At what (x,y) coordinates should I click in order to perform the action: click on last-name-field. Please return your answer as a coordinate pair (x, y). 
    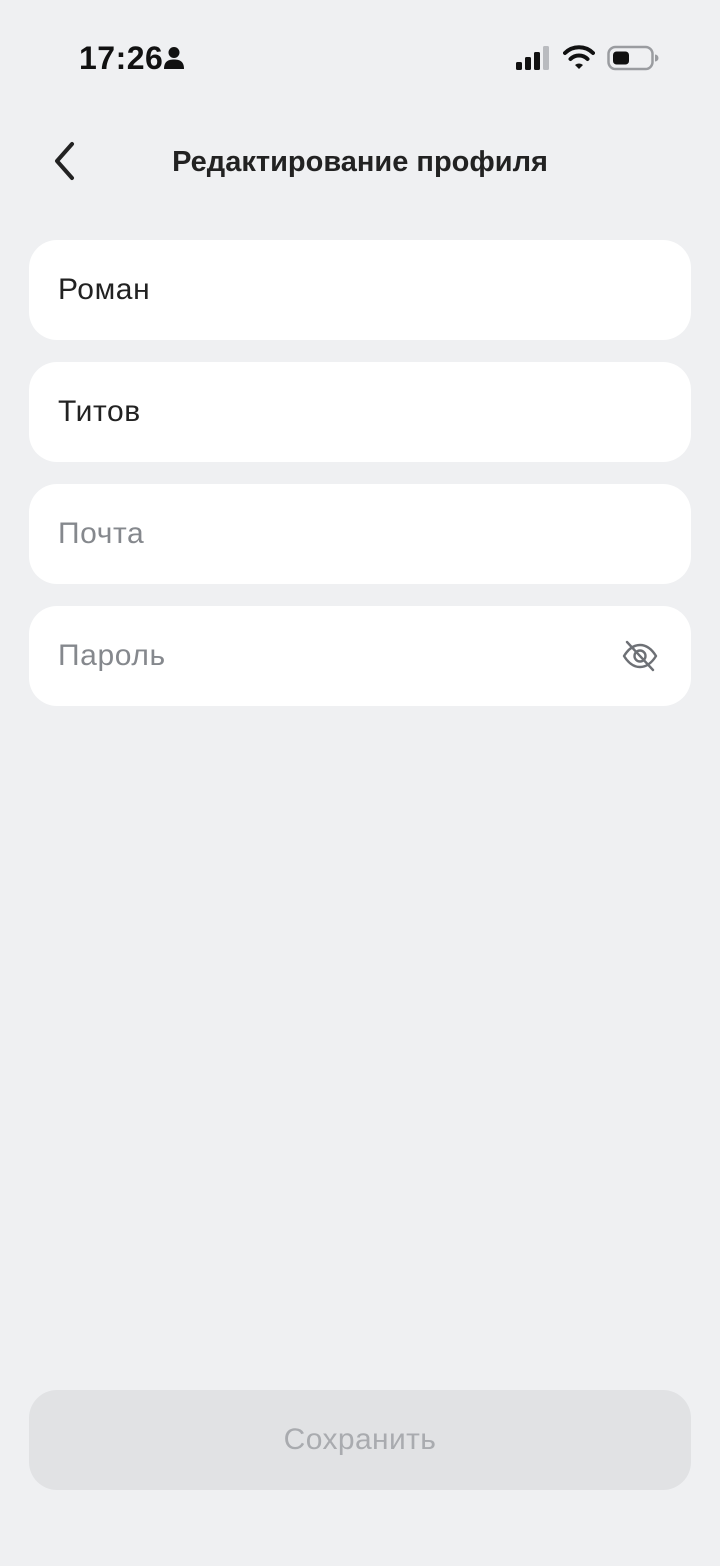
    Looking at the image, I should click on (338, 412).